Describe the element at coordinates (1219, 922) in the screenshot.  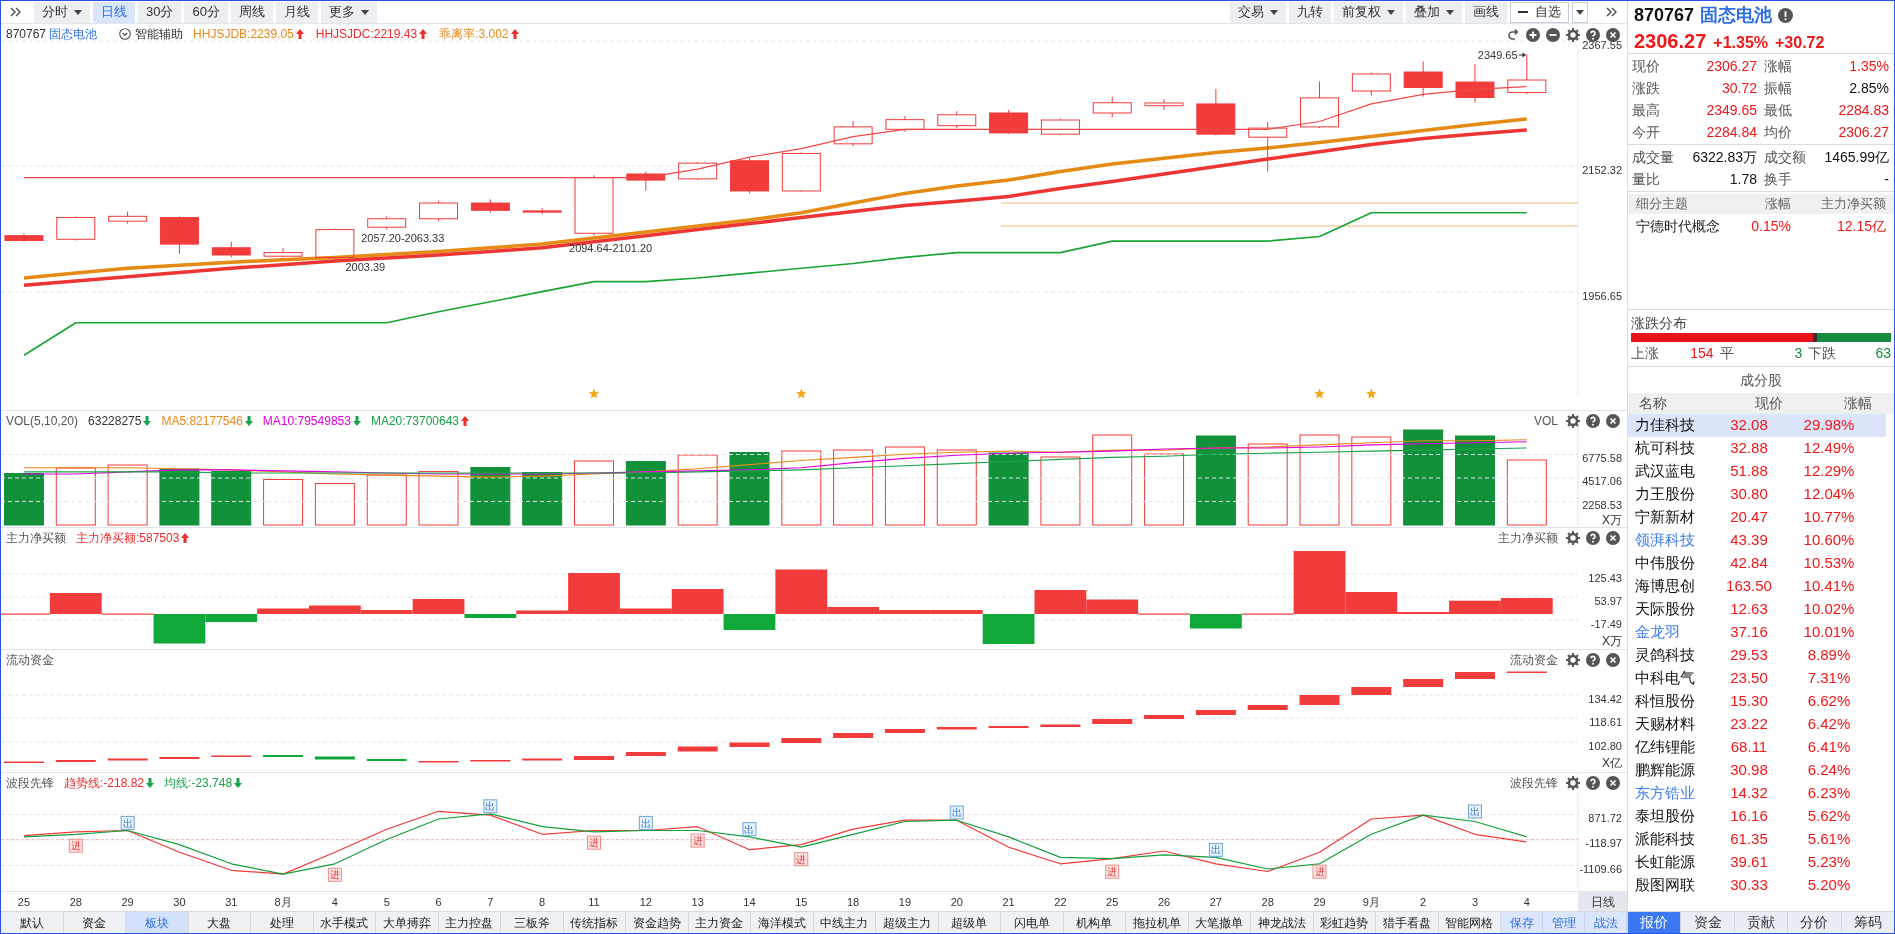
I see `indicator-tab: 大笔撤单` at that location.